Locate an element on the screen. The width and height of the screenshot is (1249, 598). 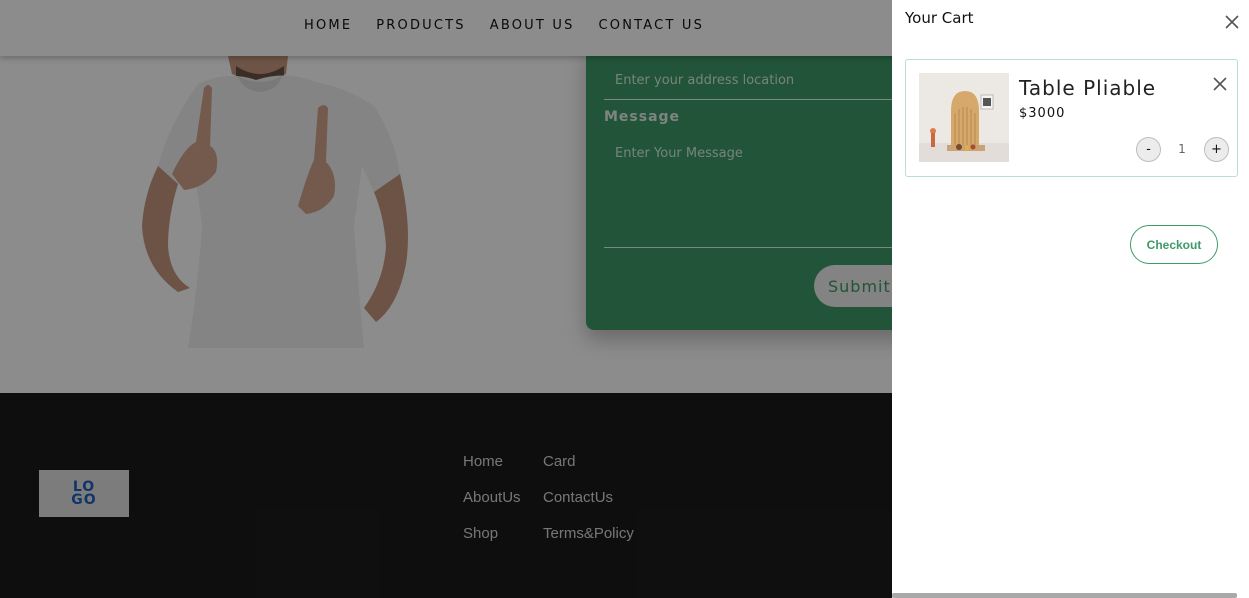
checkout-button: Checkout is located at coordinates (1174, 244).